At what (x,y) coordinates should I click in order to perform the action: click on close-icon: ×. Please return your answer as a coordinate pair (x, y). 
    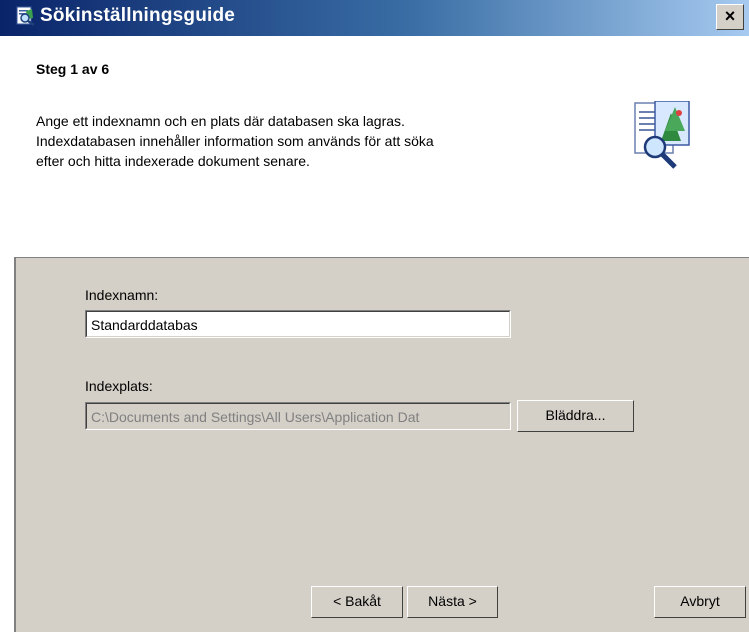
    Looking at the image, I should click on (730, 16).